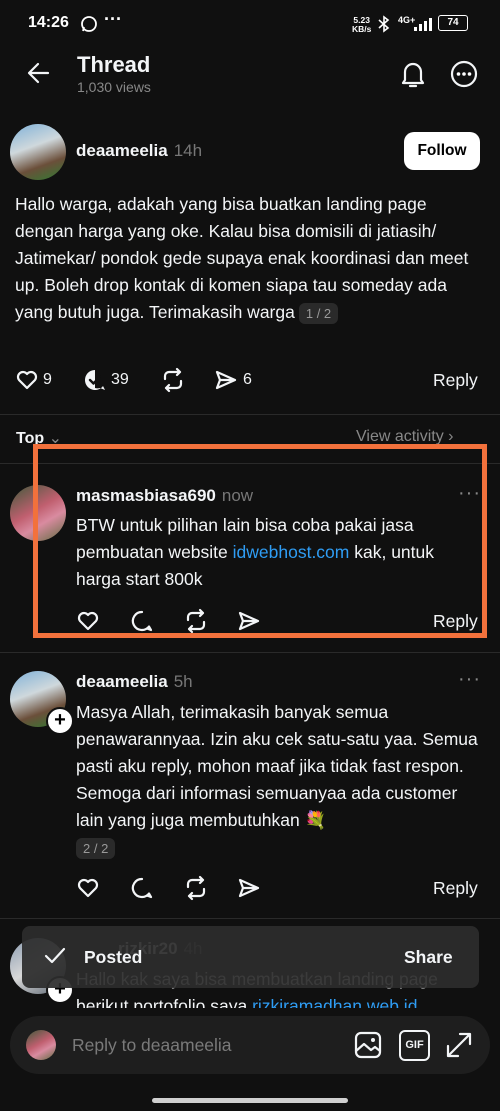 This screenshot has width=500, height=1111. Describe the element at coordinates (442, 151) in the screenshot. I see `follow-button: Follow` at that location.